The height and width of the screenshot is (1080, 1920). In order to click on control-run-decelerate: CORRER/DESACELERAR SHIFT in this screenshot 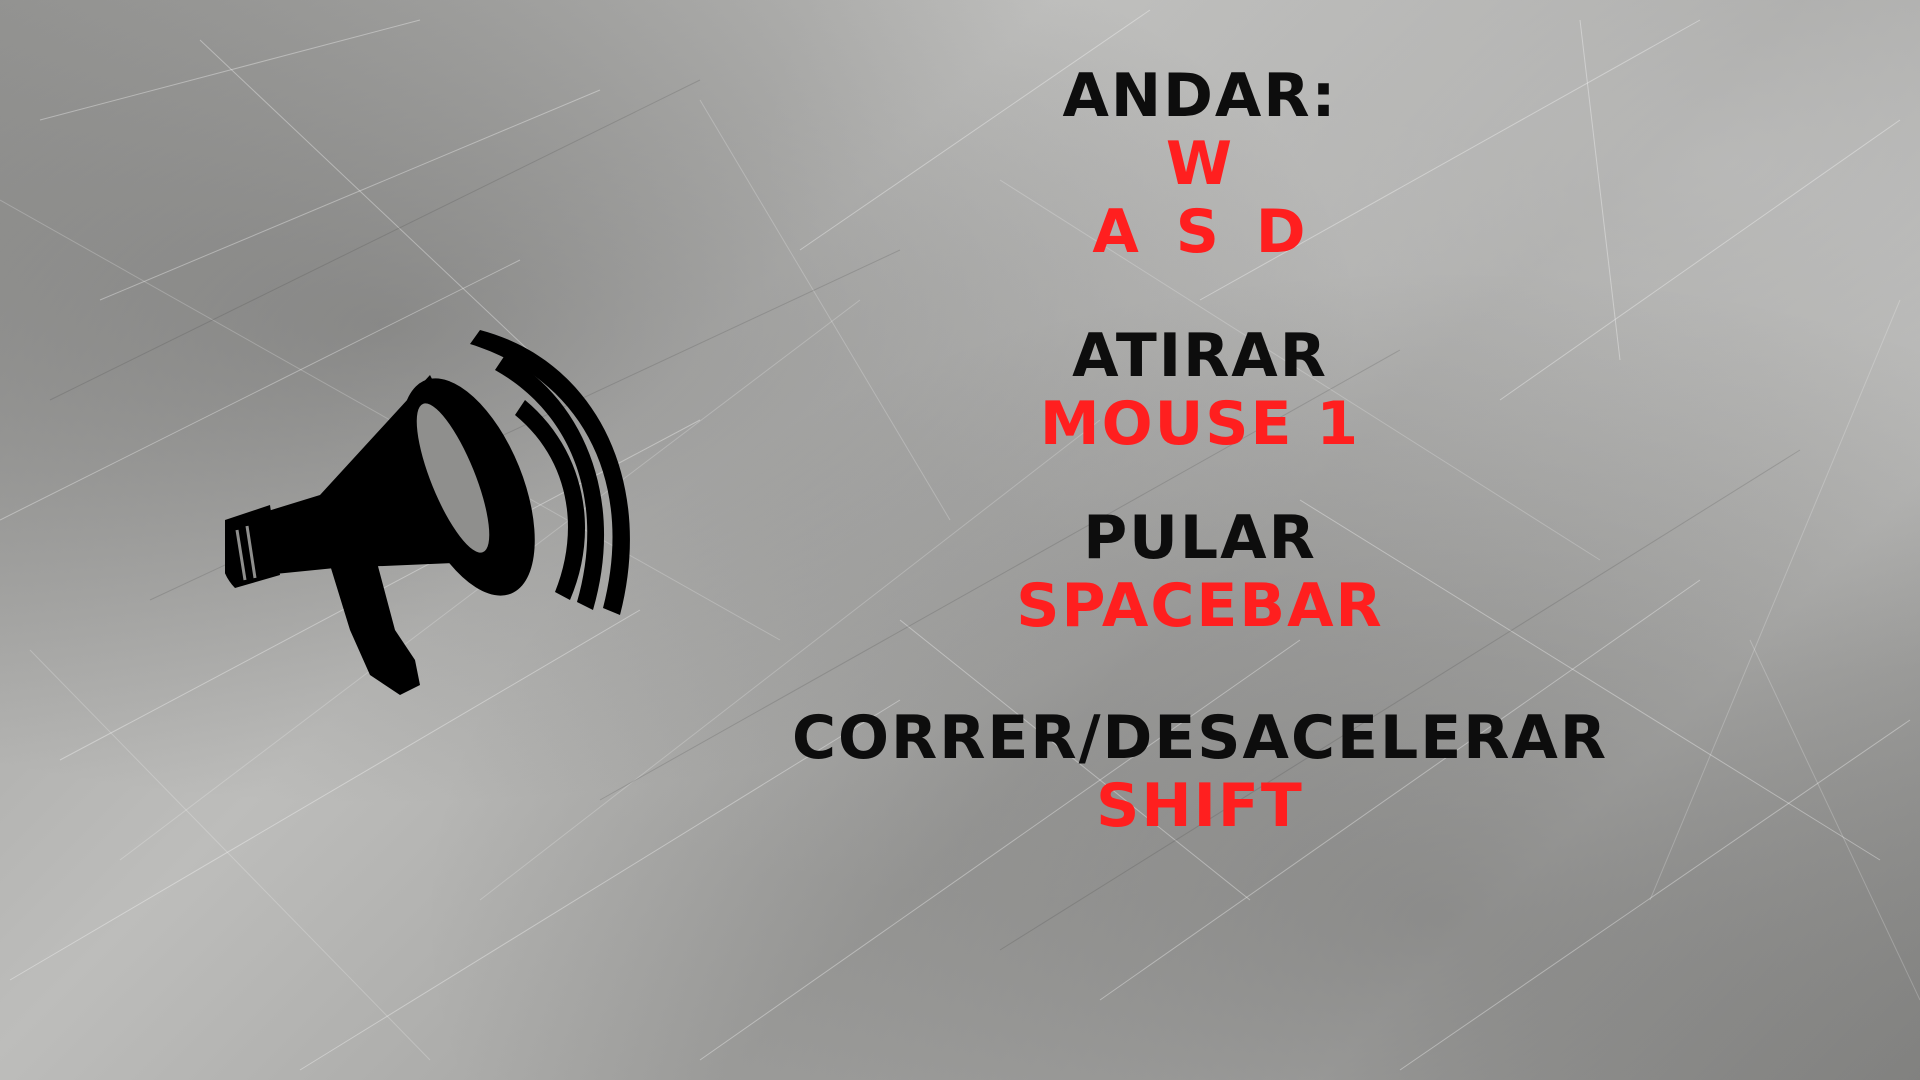, I will do `click(1200, 772)`.